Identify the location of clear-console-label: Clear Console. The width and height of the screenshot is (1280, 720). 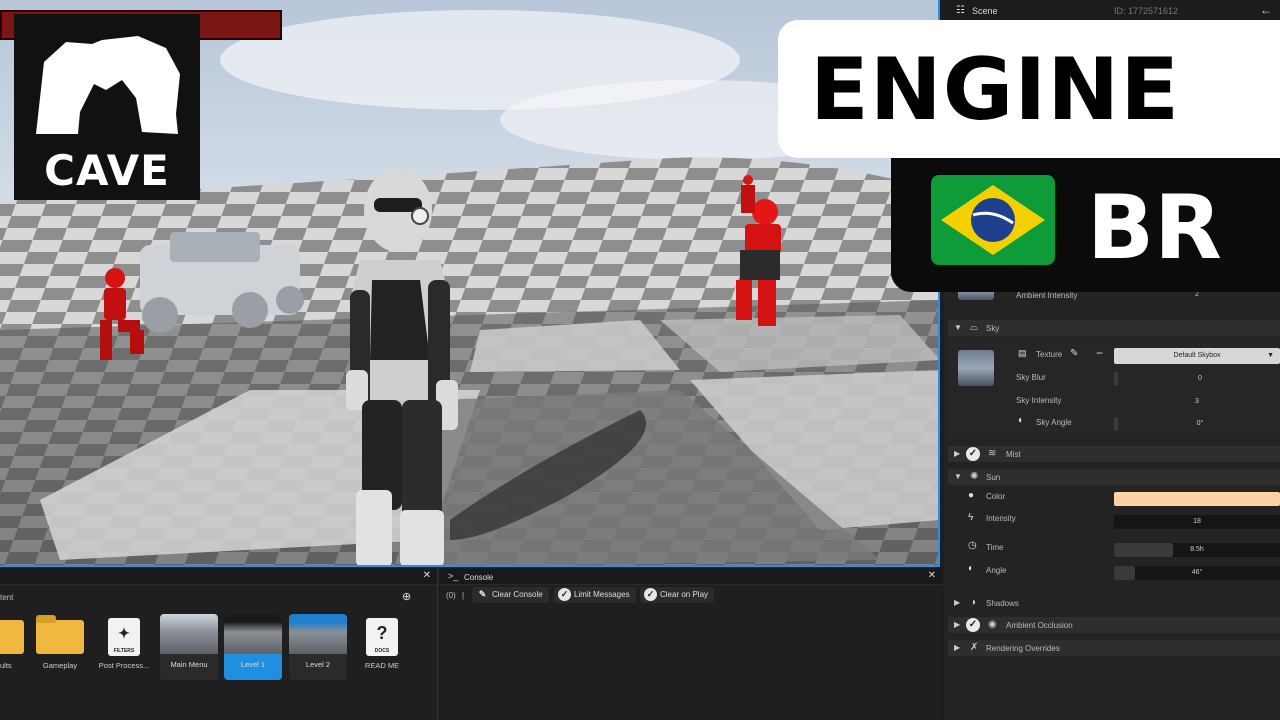
(517, 594).